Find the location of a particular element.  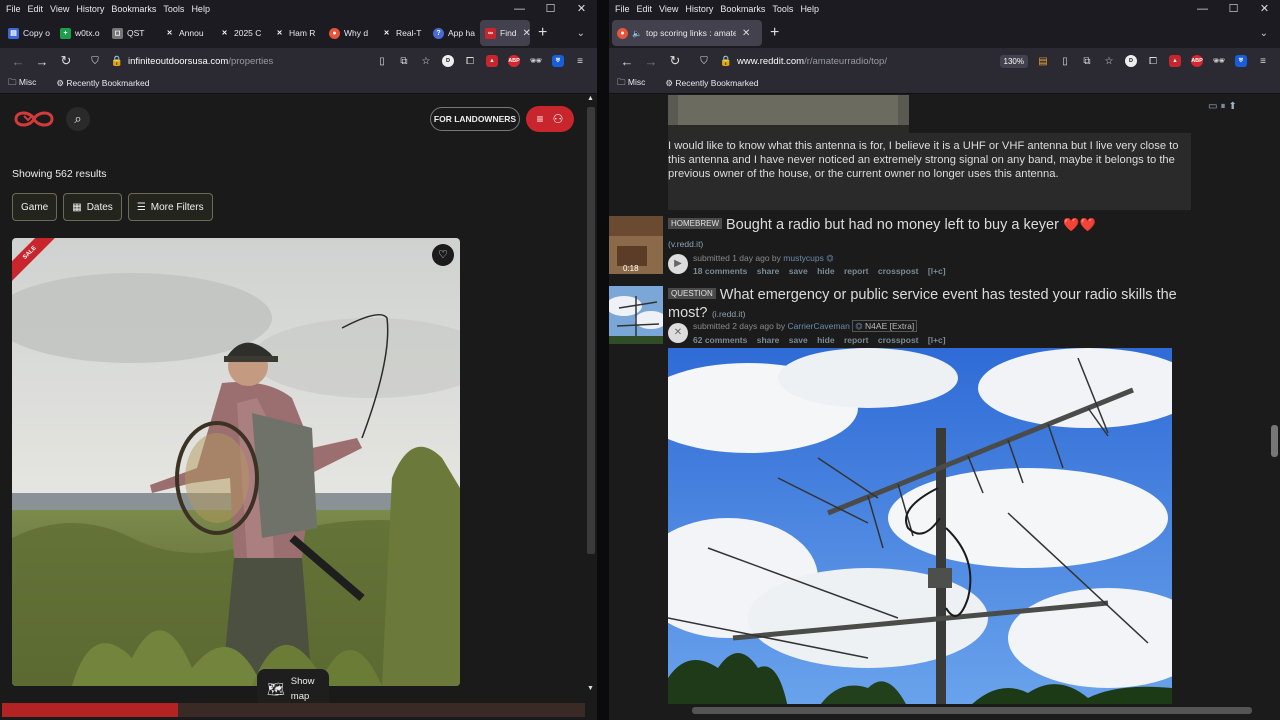

comments-link: 18 comments is located at coordinates (720, 271).